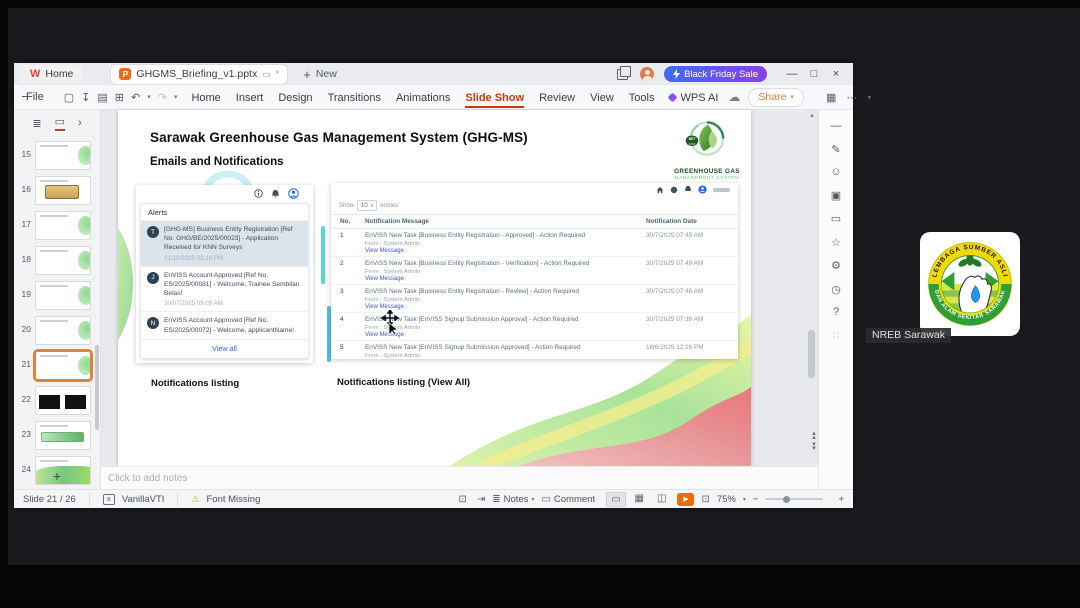  I want to click on maximize-icon: □, so click(814, 74).